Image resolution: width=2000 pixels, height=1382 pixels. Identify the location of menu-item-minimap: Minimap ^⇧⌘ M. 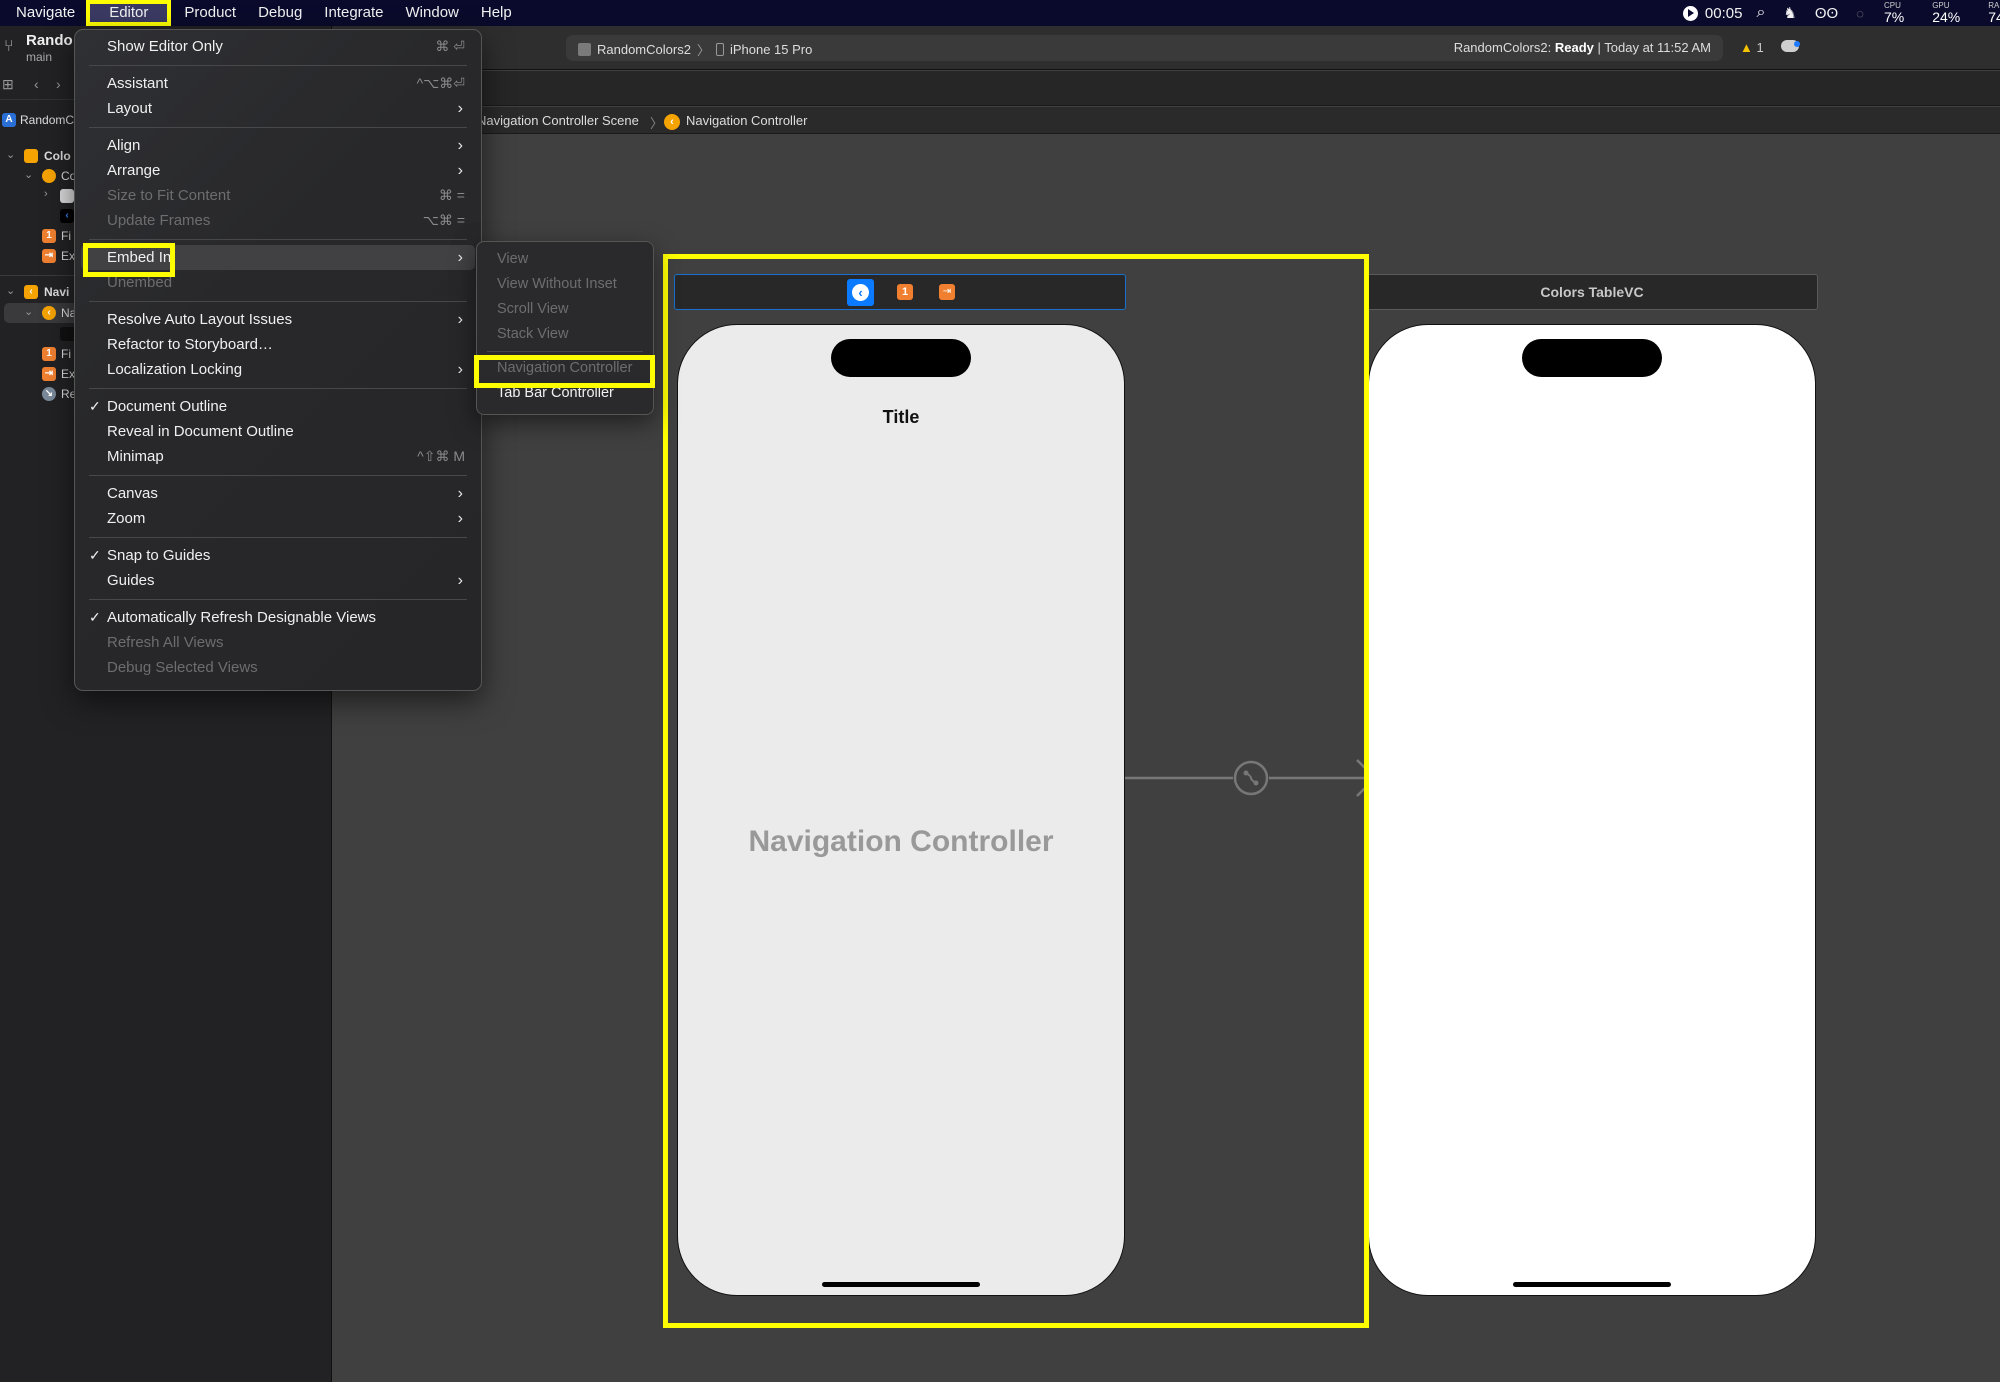
(278, 456).